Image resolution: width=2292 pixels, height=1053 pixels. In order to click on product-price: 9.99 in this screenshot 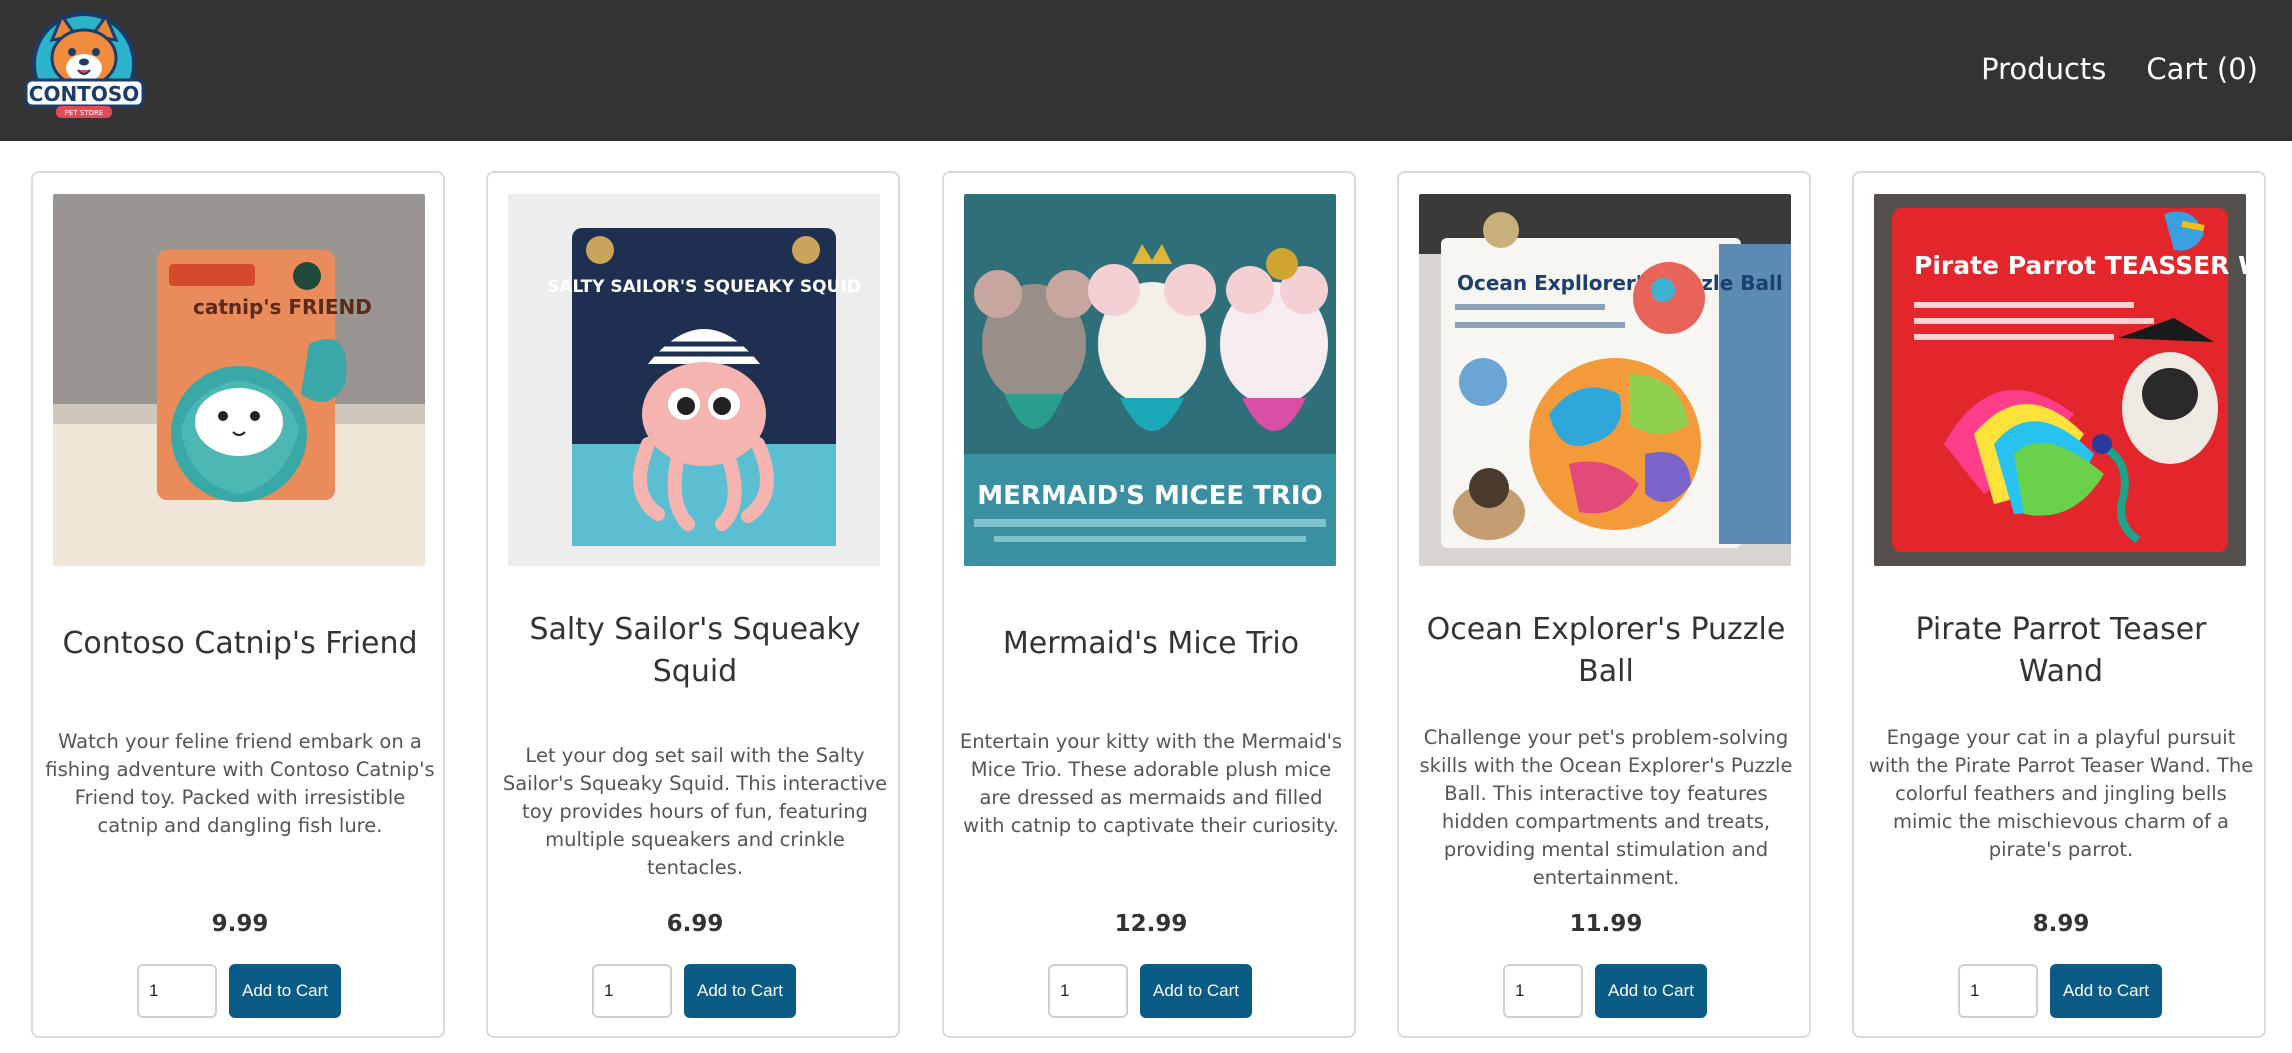, I will do `click(240, 924)`.